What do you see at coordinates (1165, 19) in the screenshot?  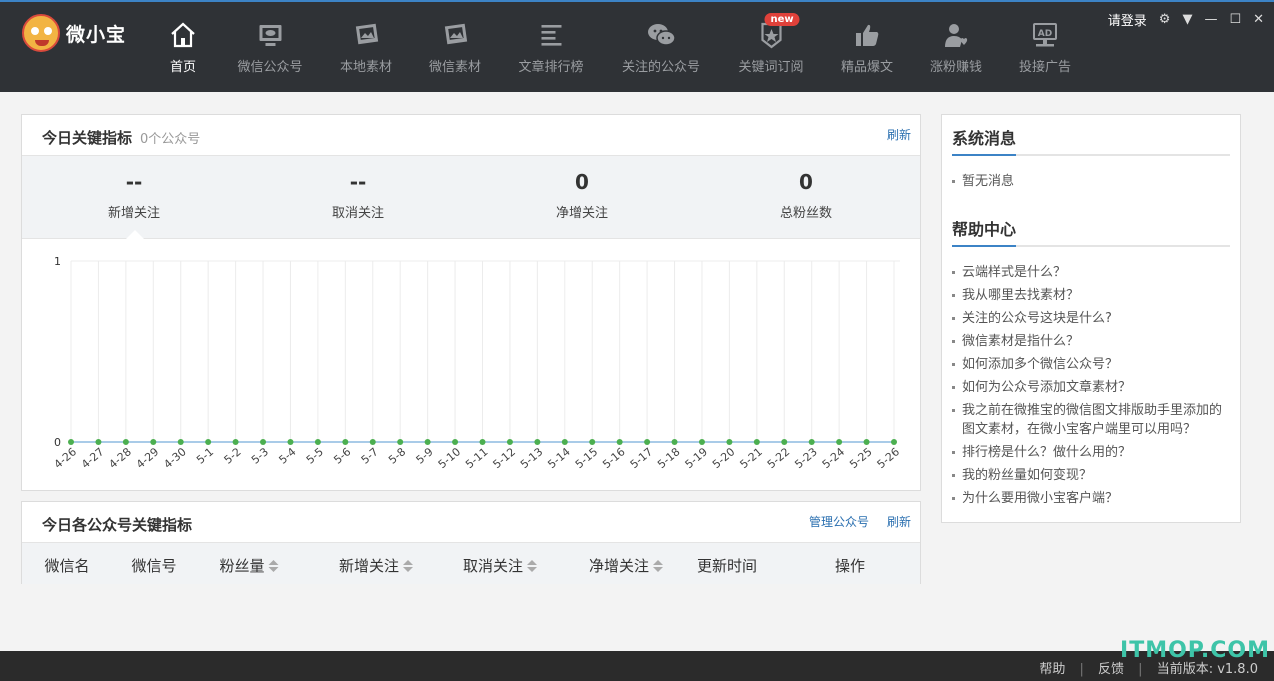 I see `settings-gear-icon: ⚙` at bounding box center [1165, 19].